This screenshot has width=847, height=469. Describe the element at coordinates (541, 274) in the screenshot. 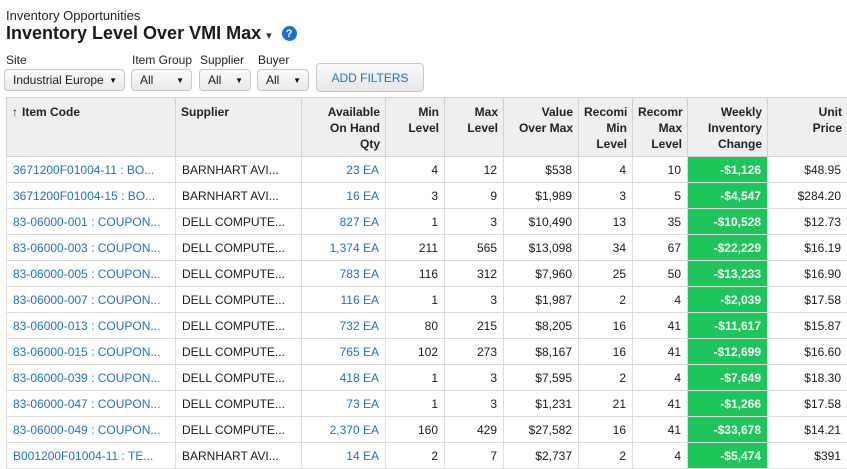

I see `value-over-max-cell: $7,960` at that location.